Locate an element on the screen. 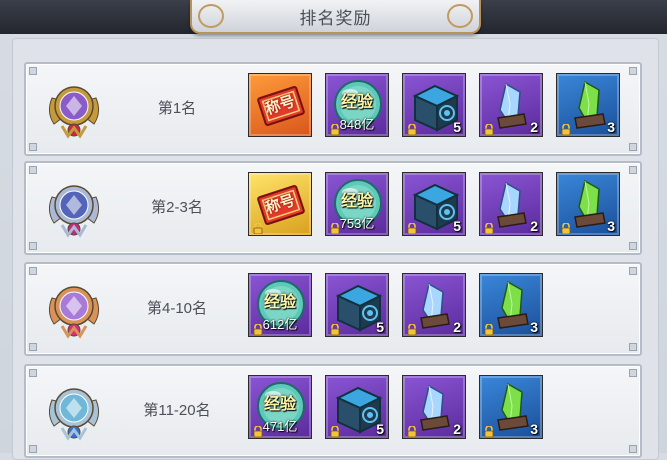 The image size is (667, 460). medal-swords-silver-icon is located at coordinates (74, 411).